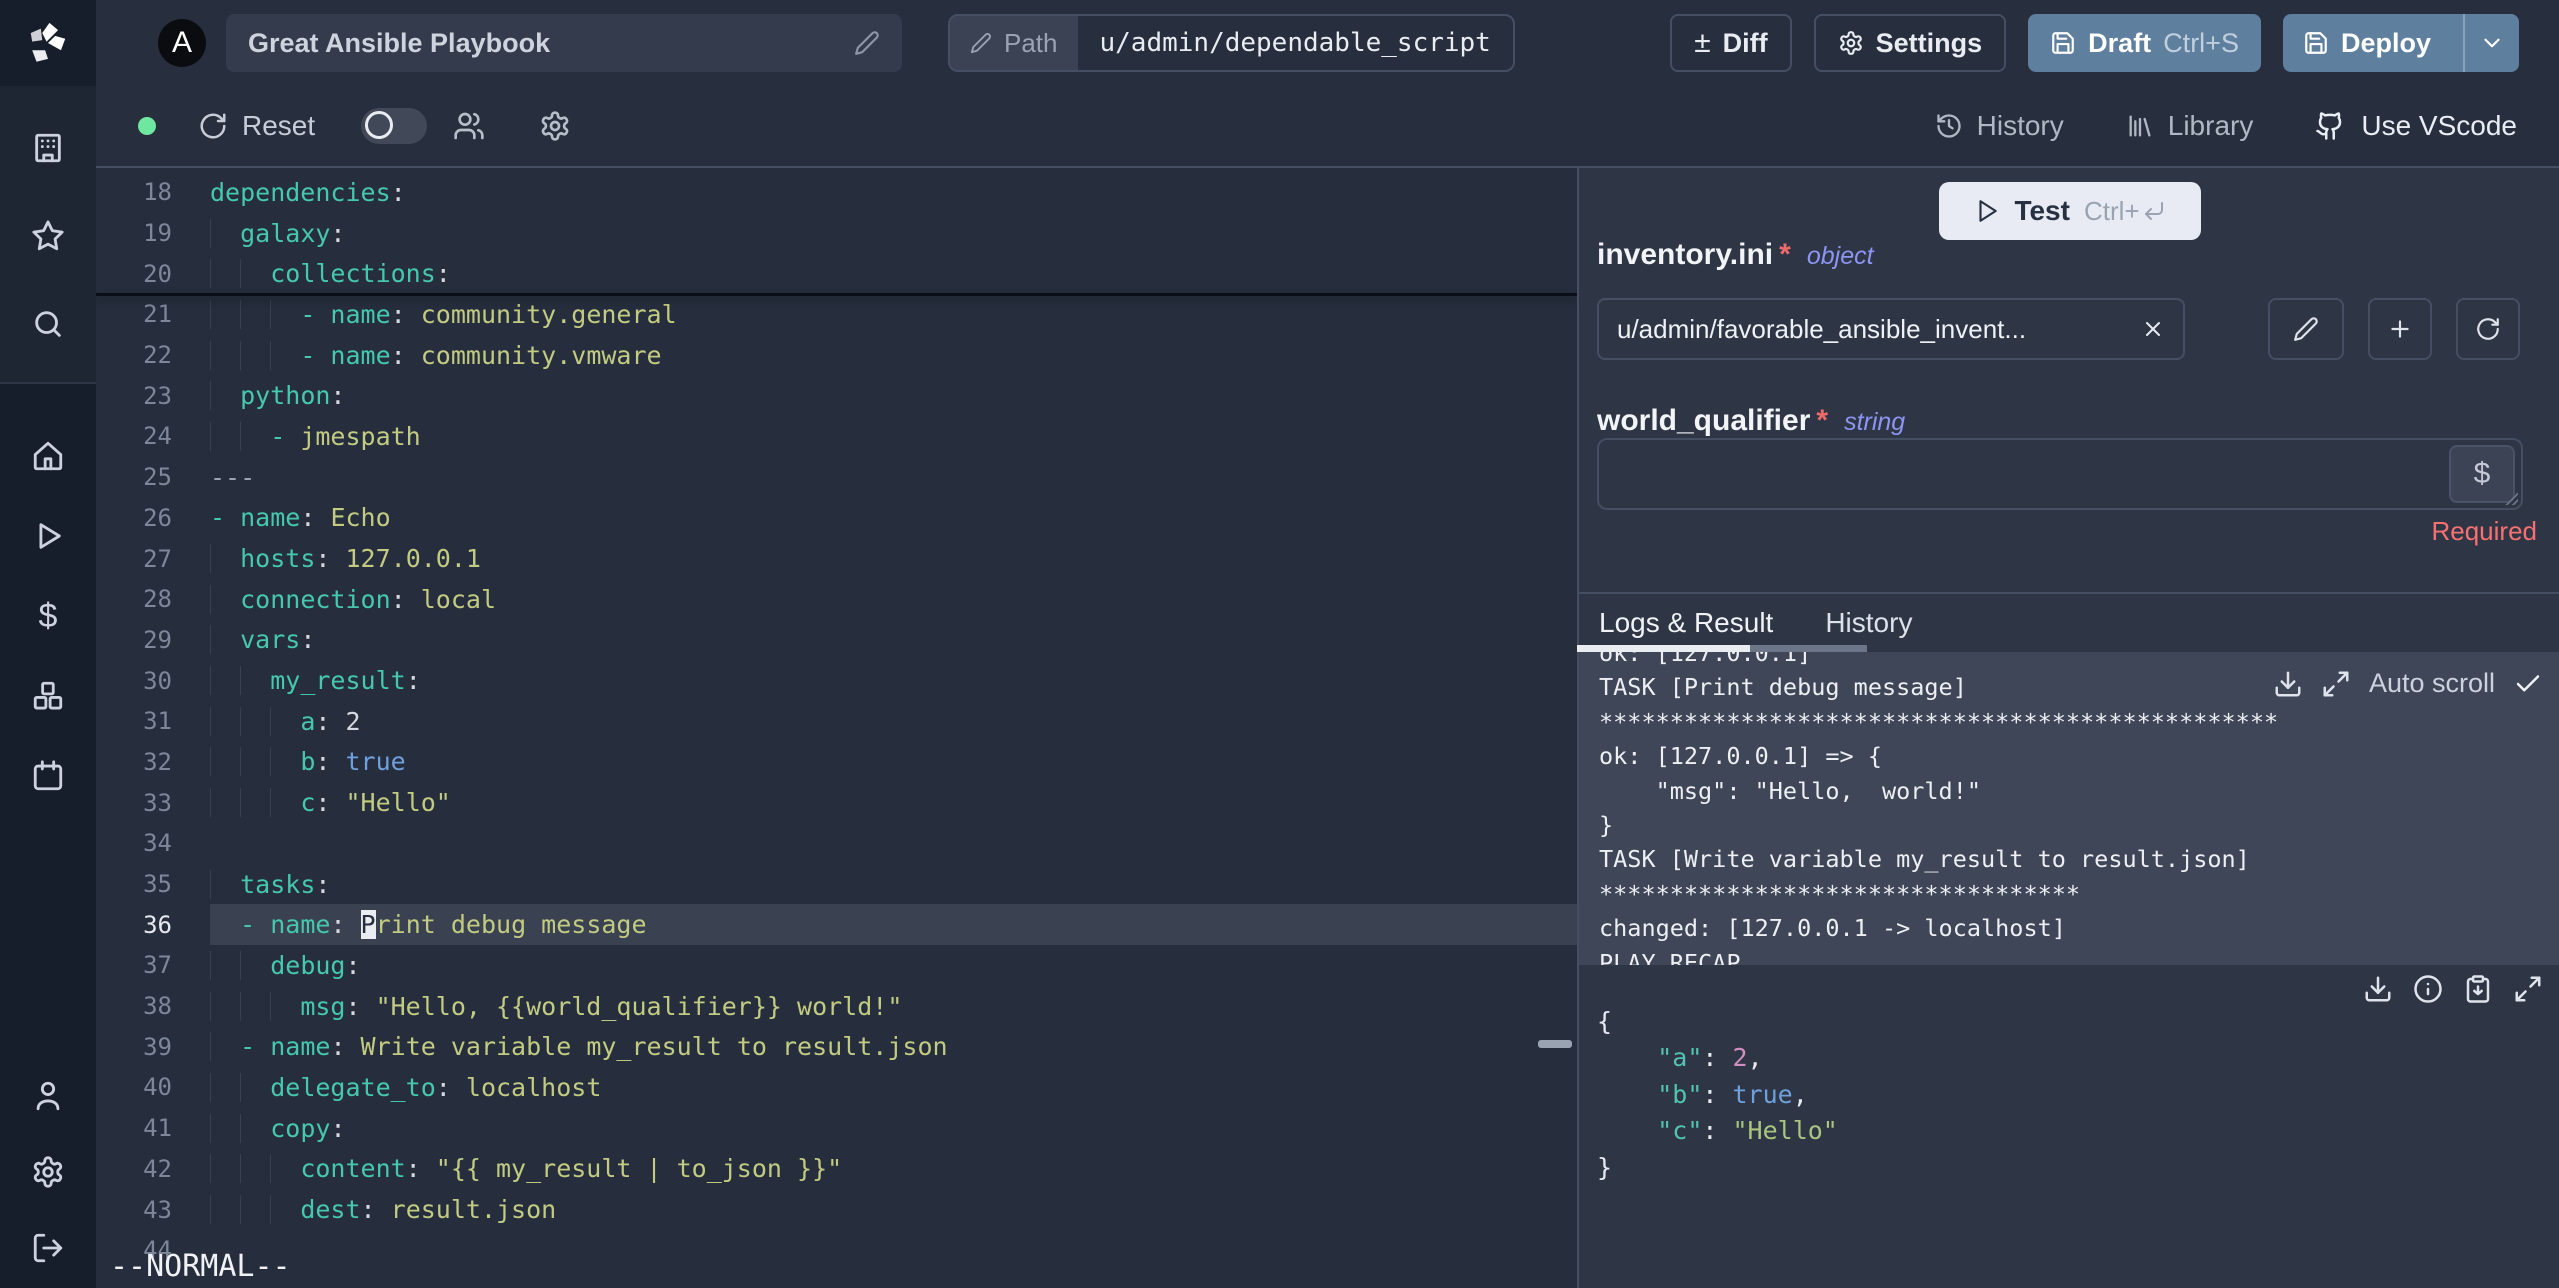 Image resolution: width=2559 pixels, height=1288 pixels. What do you see at coordinates (893, 640) in the screenshot?
I see `line-content: vars:` at bounding box center [893, 640].